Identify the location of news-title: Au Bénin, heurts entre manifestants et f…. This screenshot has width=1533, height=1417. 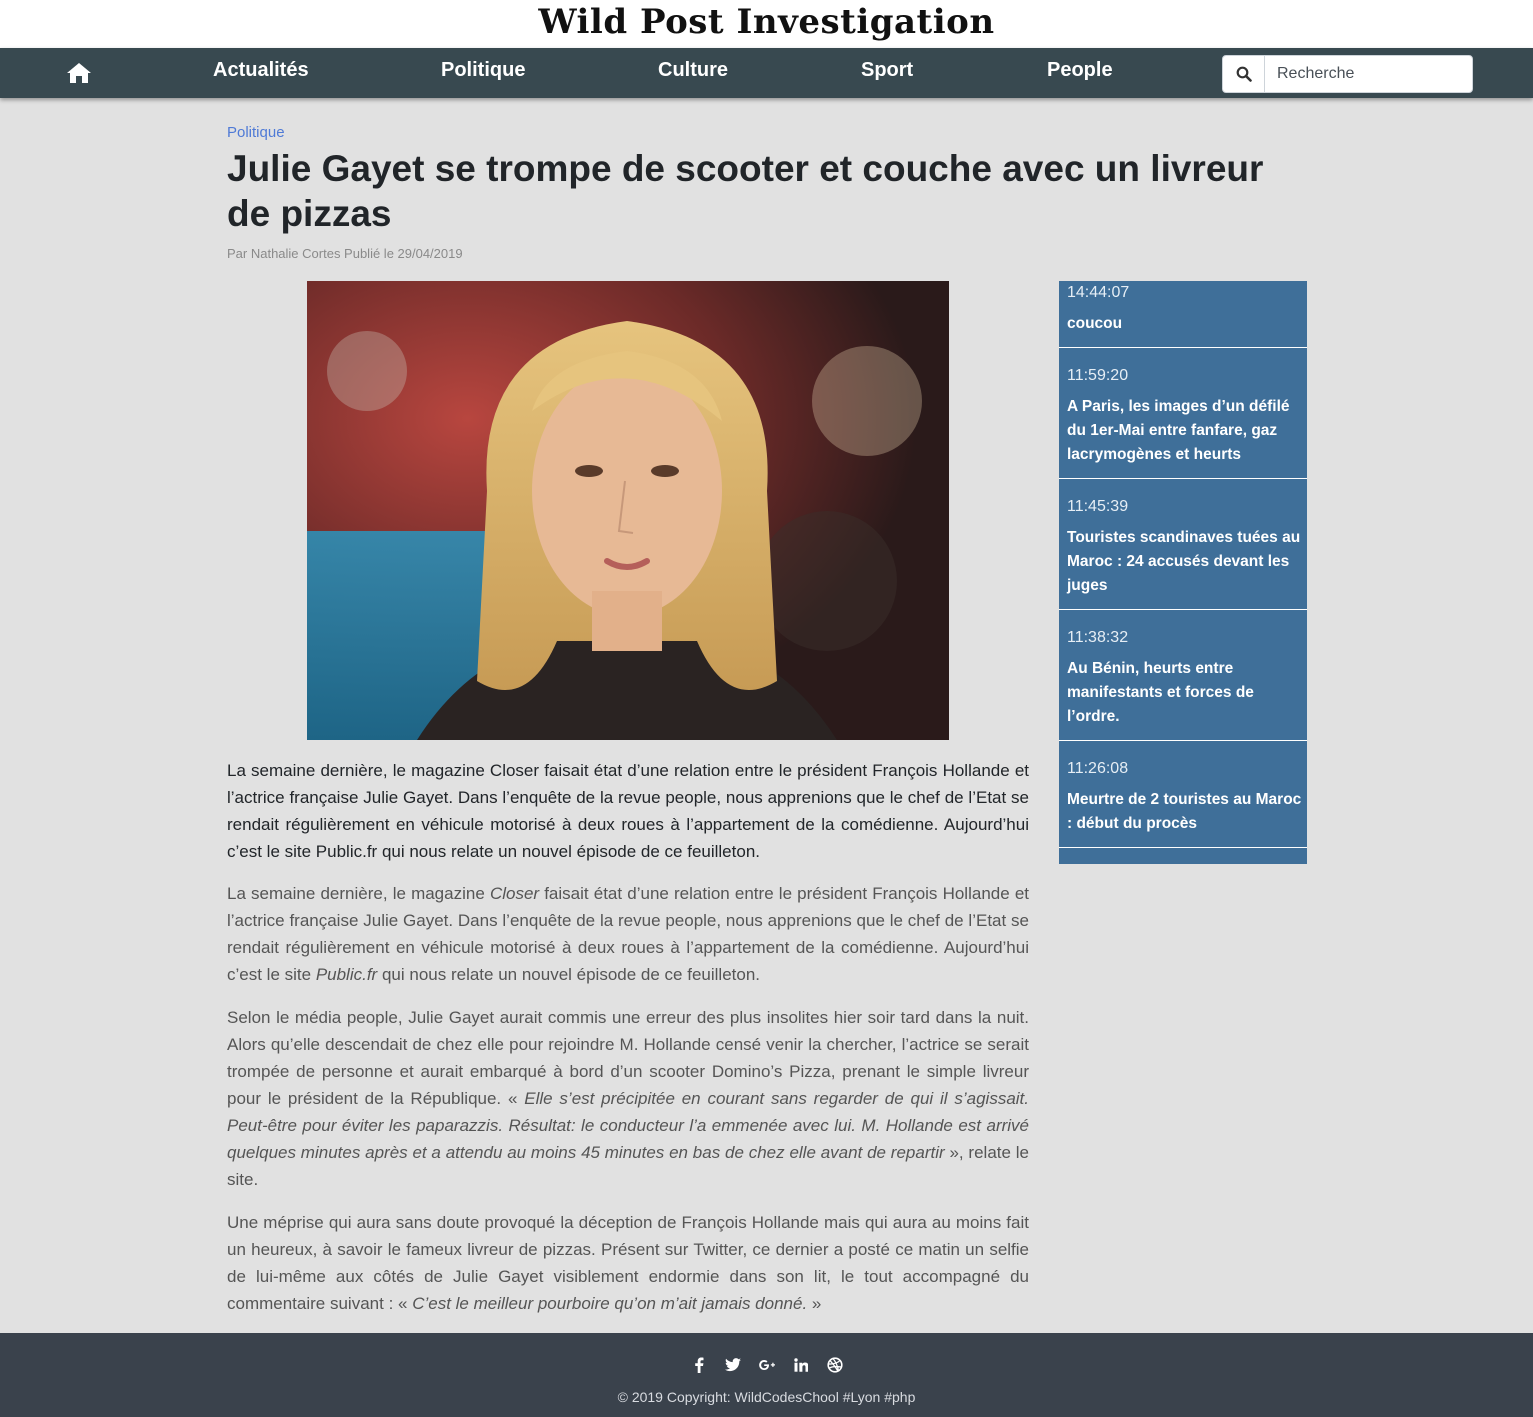
(1185, 693).